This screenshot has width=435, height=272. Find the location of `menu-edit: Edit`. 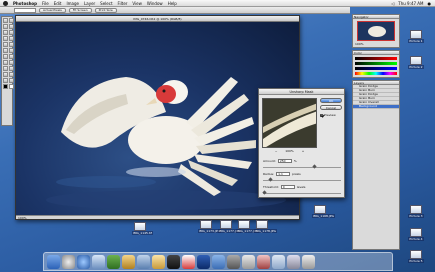

menu-edit: Edit is located at coordinates (58, 3).